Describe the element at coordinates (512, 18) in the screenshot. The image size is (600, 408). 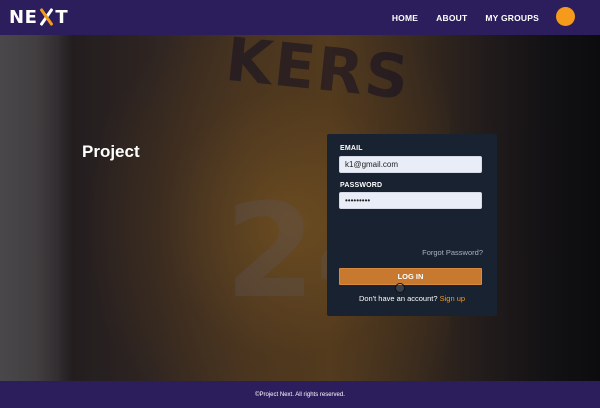
I see `nav-my-groups-link: MY GROUPS` at that location.